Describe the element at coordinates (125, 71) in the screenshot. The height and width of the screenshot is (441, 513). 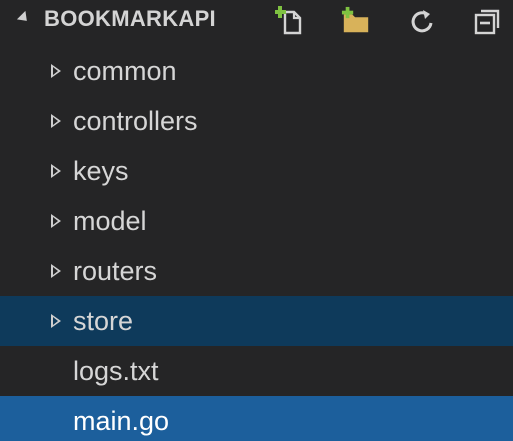
I see `tree-item-label: common` at that location.